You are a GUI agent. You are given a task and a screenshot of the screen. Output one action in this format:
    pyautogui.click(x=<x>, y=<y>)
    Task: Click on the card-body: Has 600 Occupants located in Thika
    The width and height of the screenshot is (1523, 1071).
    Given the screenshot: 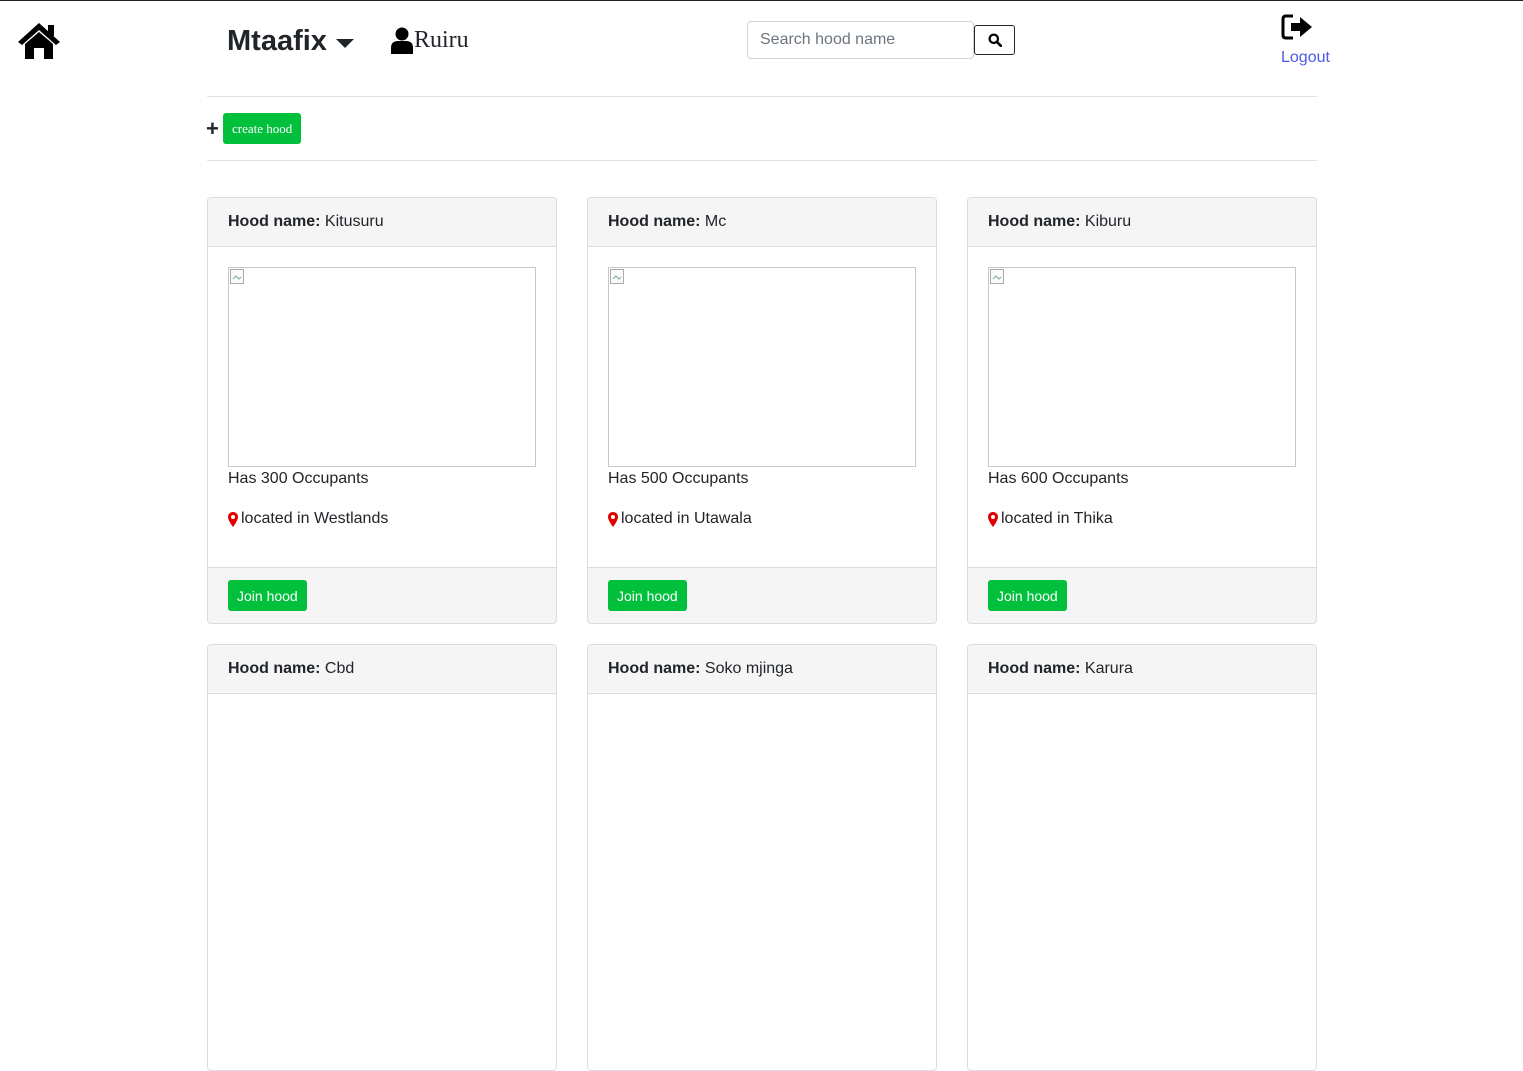 What is the action you would take?
    pyautogui.click(x=1142, y=407)
    